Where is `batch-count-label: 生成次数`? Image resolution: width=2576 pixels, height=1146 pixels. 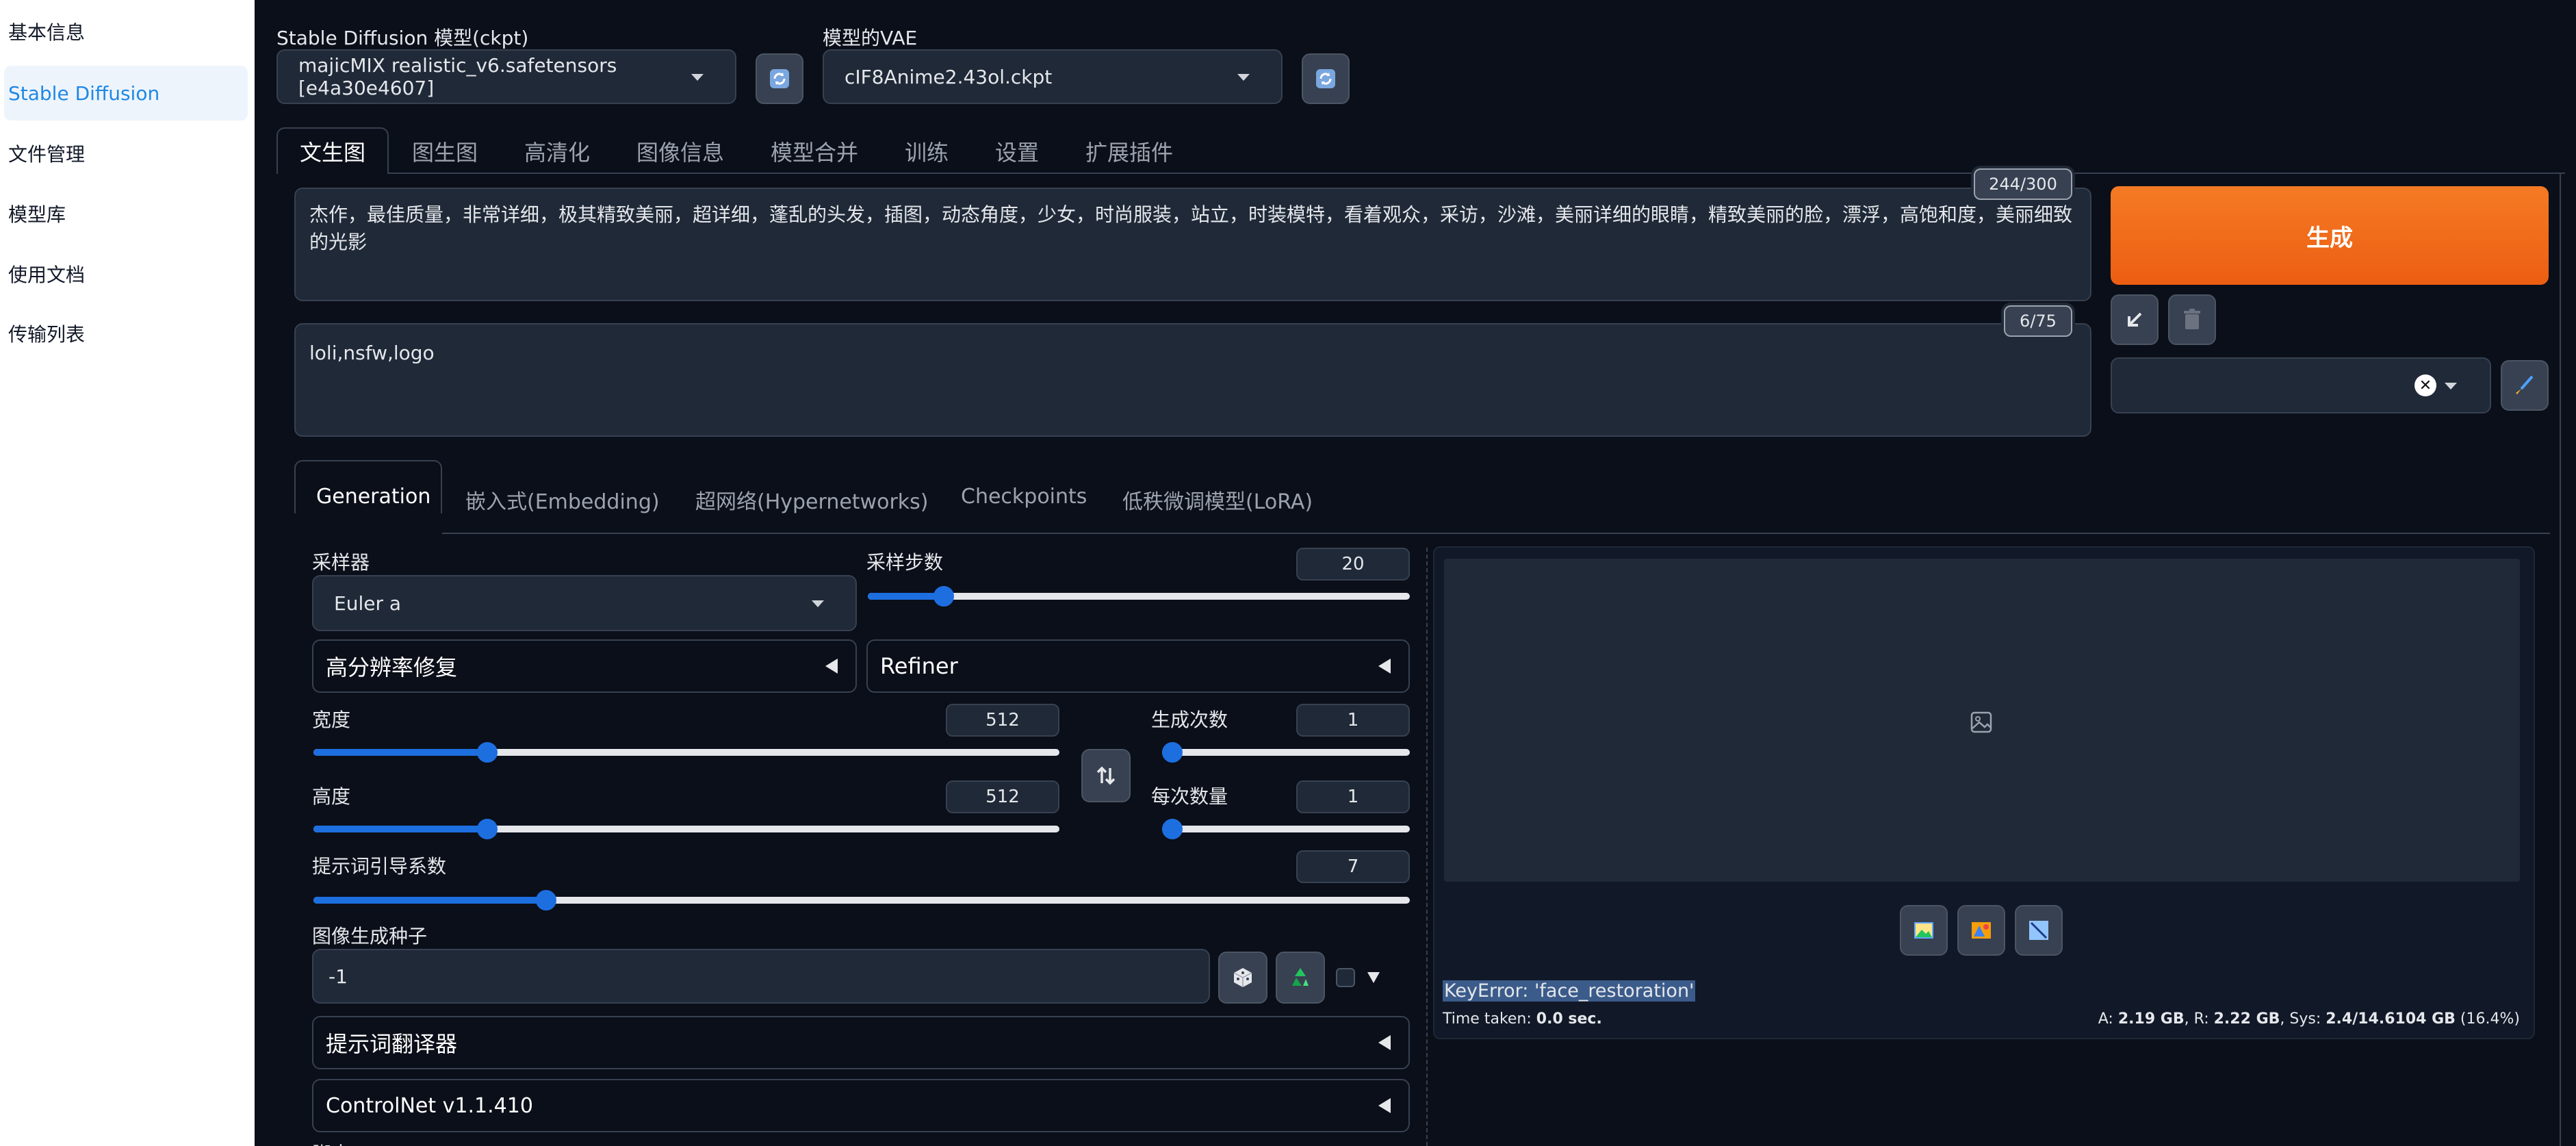 batch-count-label: 生成次数 is located at coordinates (1189, 720).